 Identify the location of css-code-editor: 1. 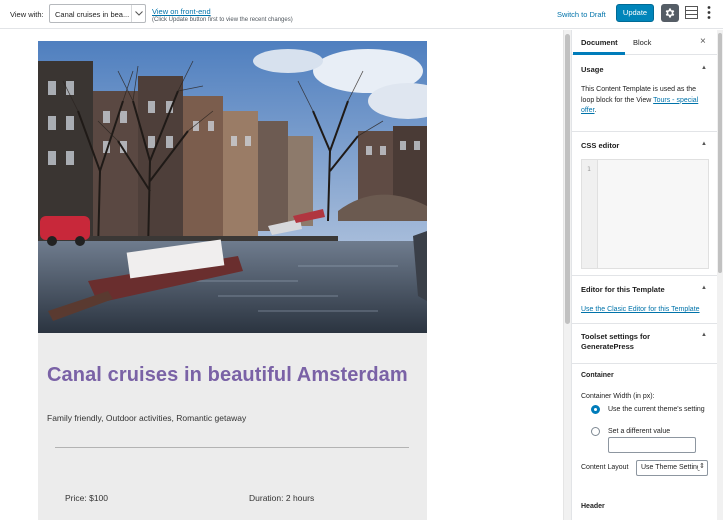
(645, 214).